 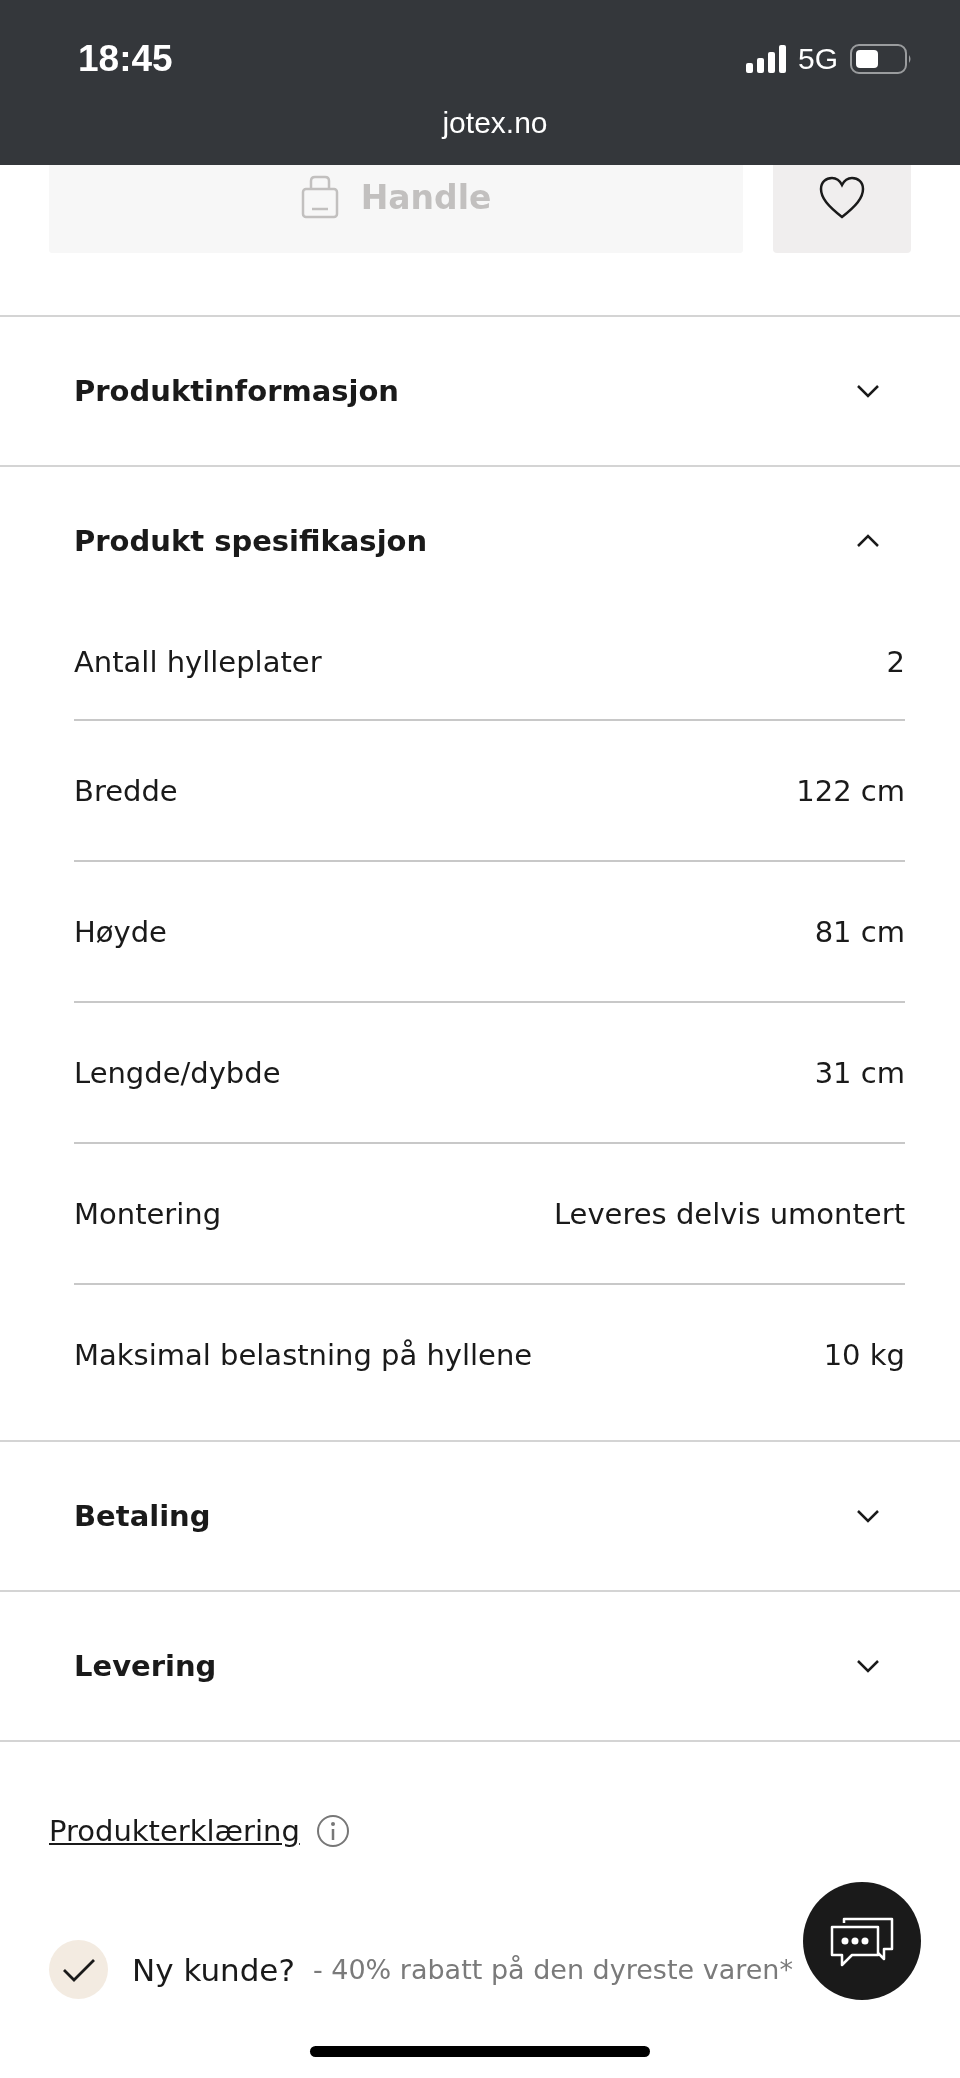 What do you see at coordinates (78, 1969) in the screenshot?
I see `check-icon` at bounding box center [78, 1969].